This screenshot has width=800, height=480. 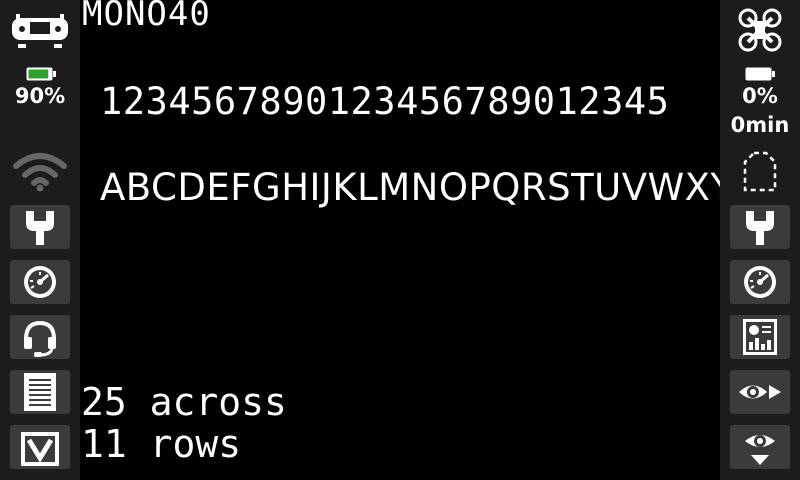 I want to click on right-sidebar: 0% 0min, so click(x=760, y=240).